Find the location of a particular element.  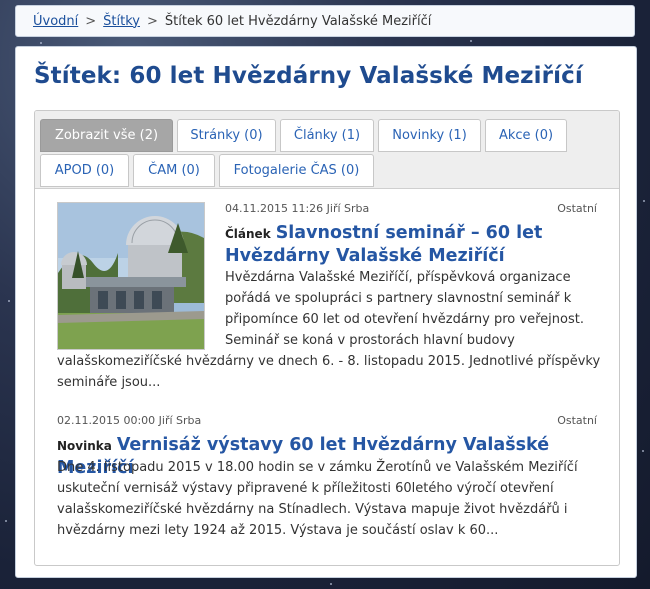

tab-events: Akce (0) is located at coordinates (526, 135).